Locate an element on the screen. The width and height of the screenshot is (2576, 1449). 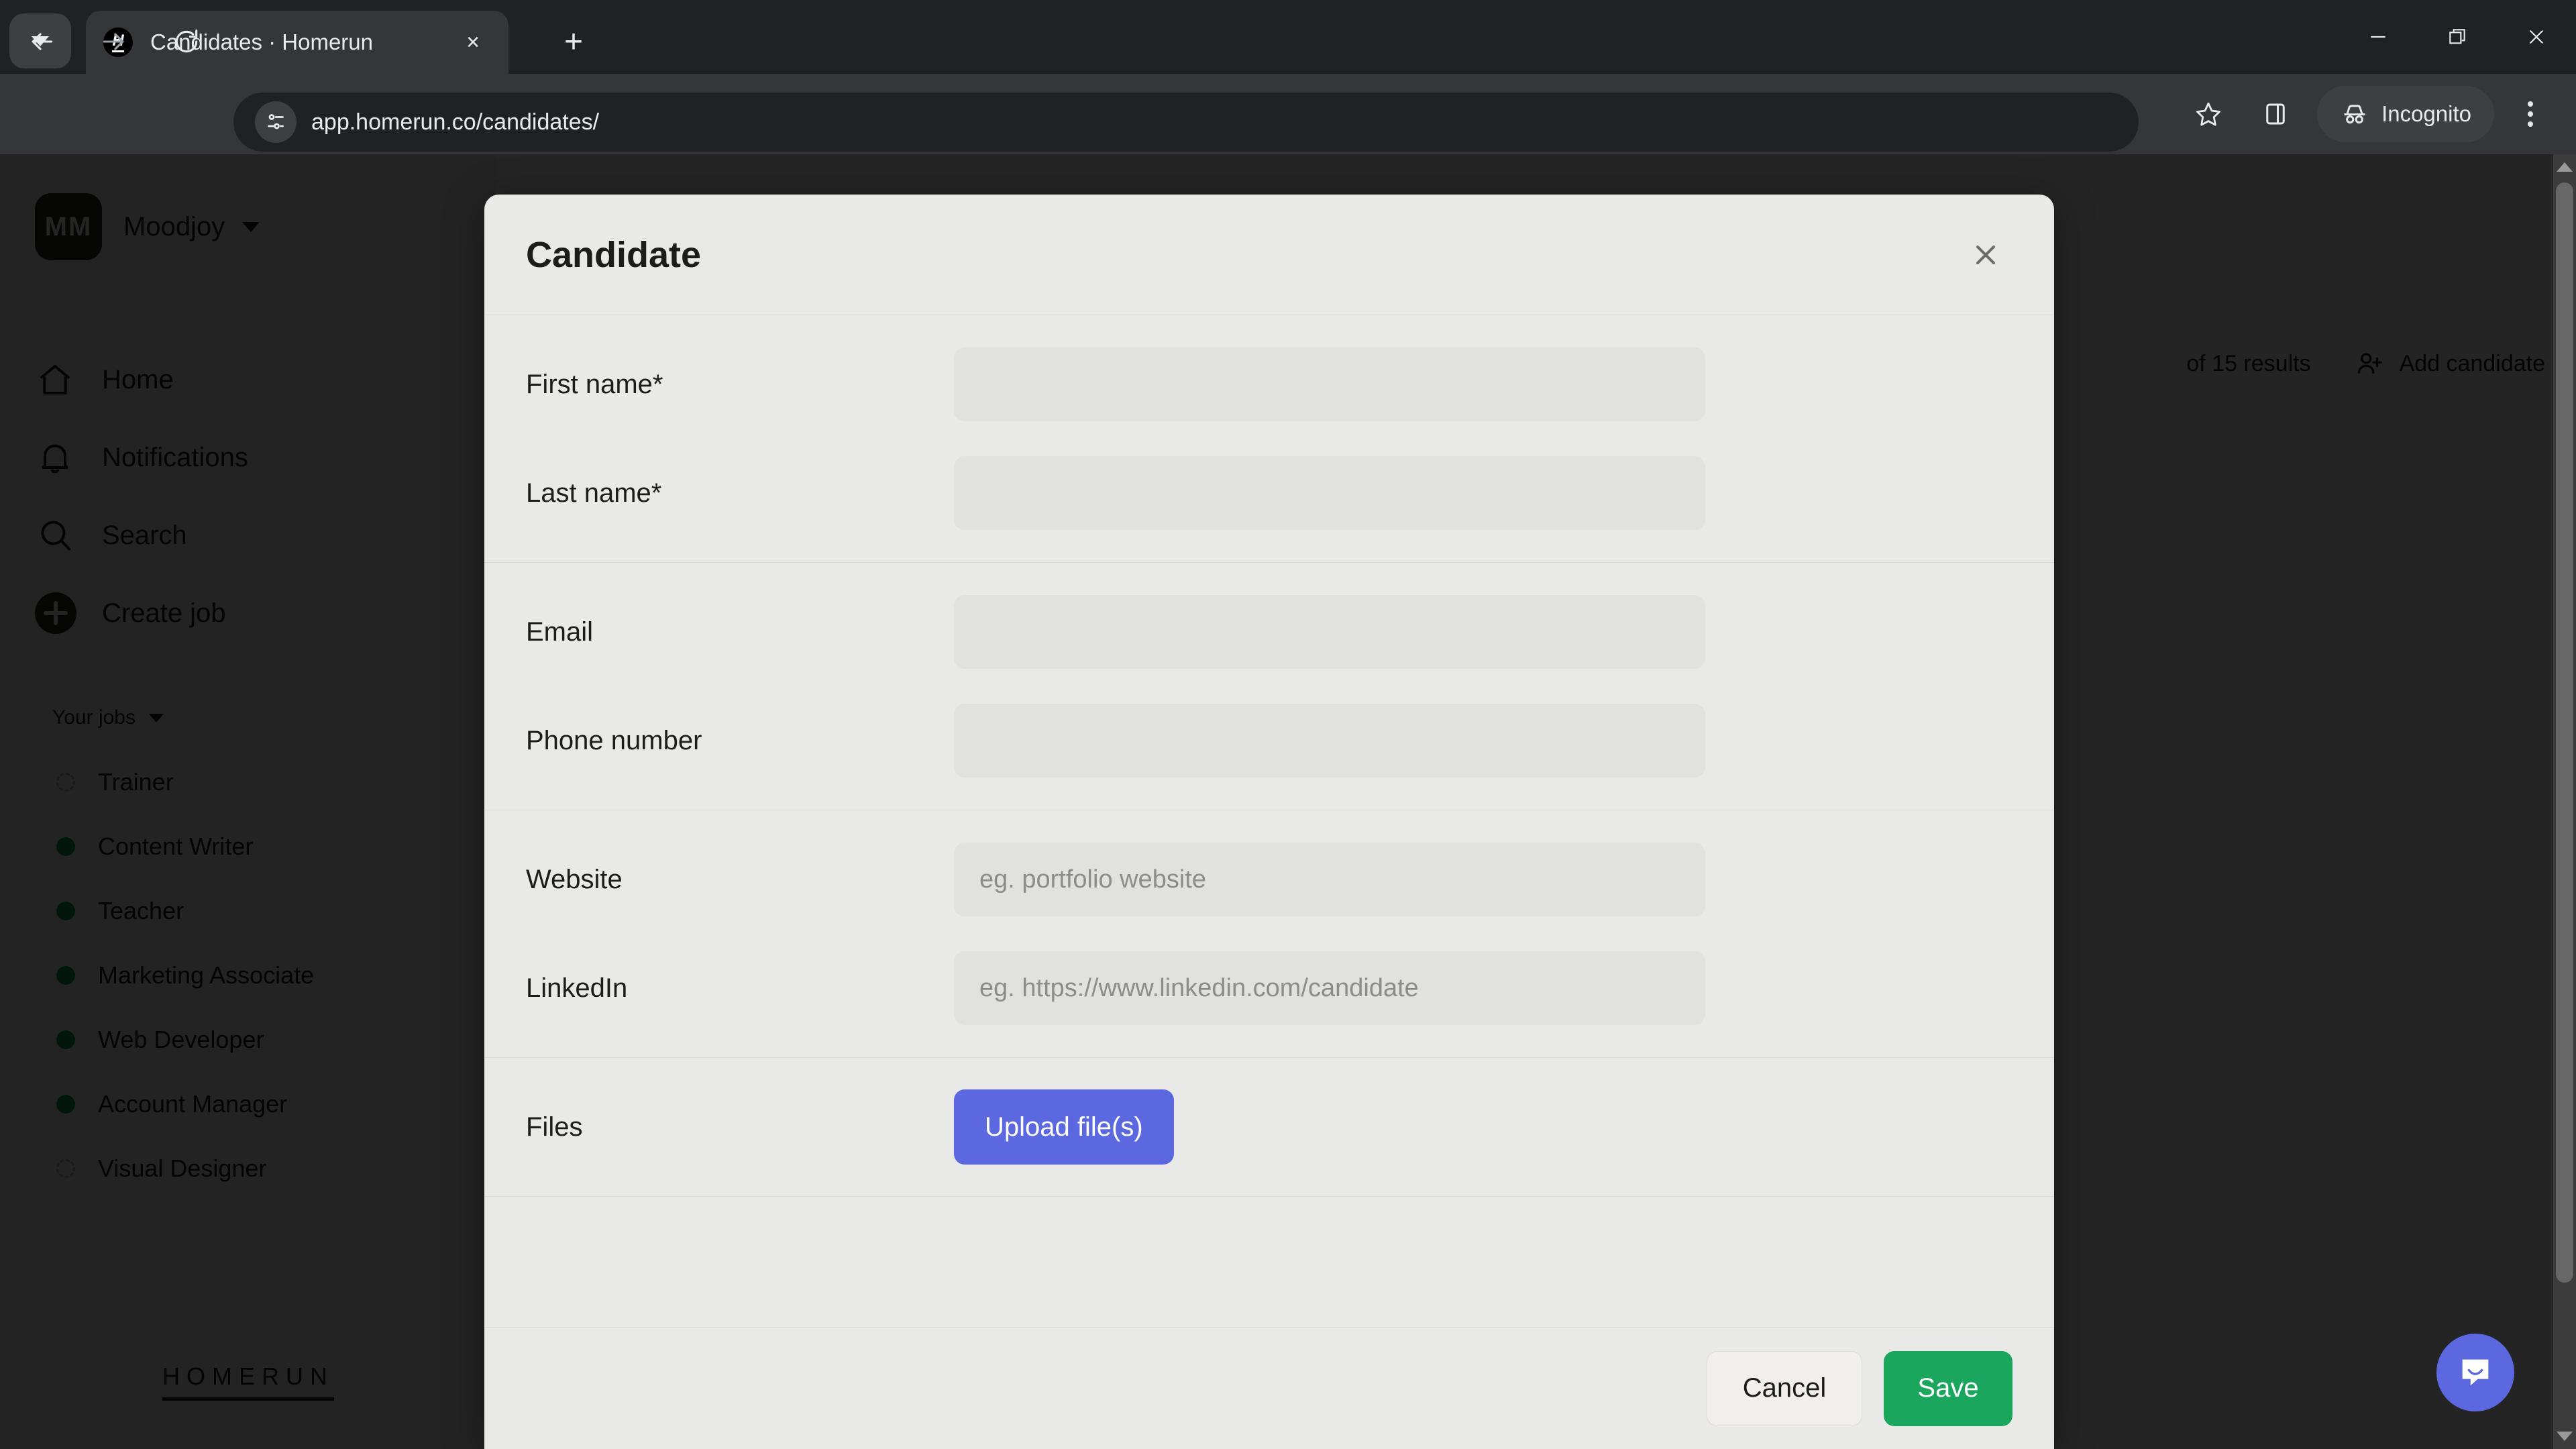
modal-title: Candidate is located at coordinates (614, 254).